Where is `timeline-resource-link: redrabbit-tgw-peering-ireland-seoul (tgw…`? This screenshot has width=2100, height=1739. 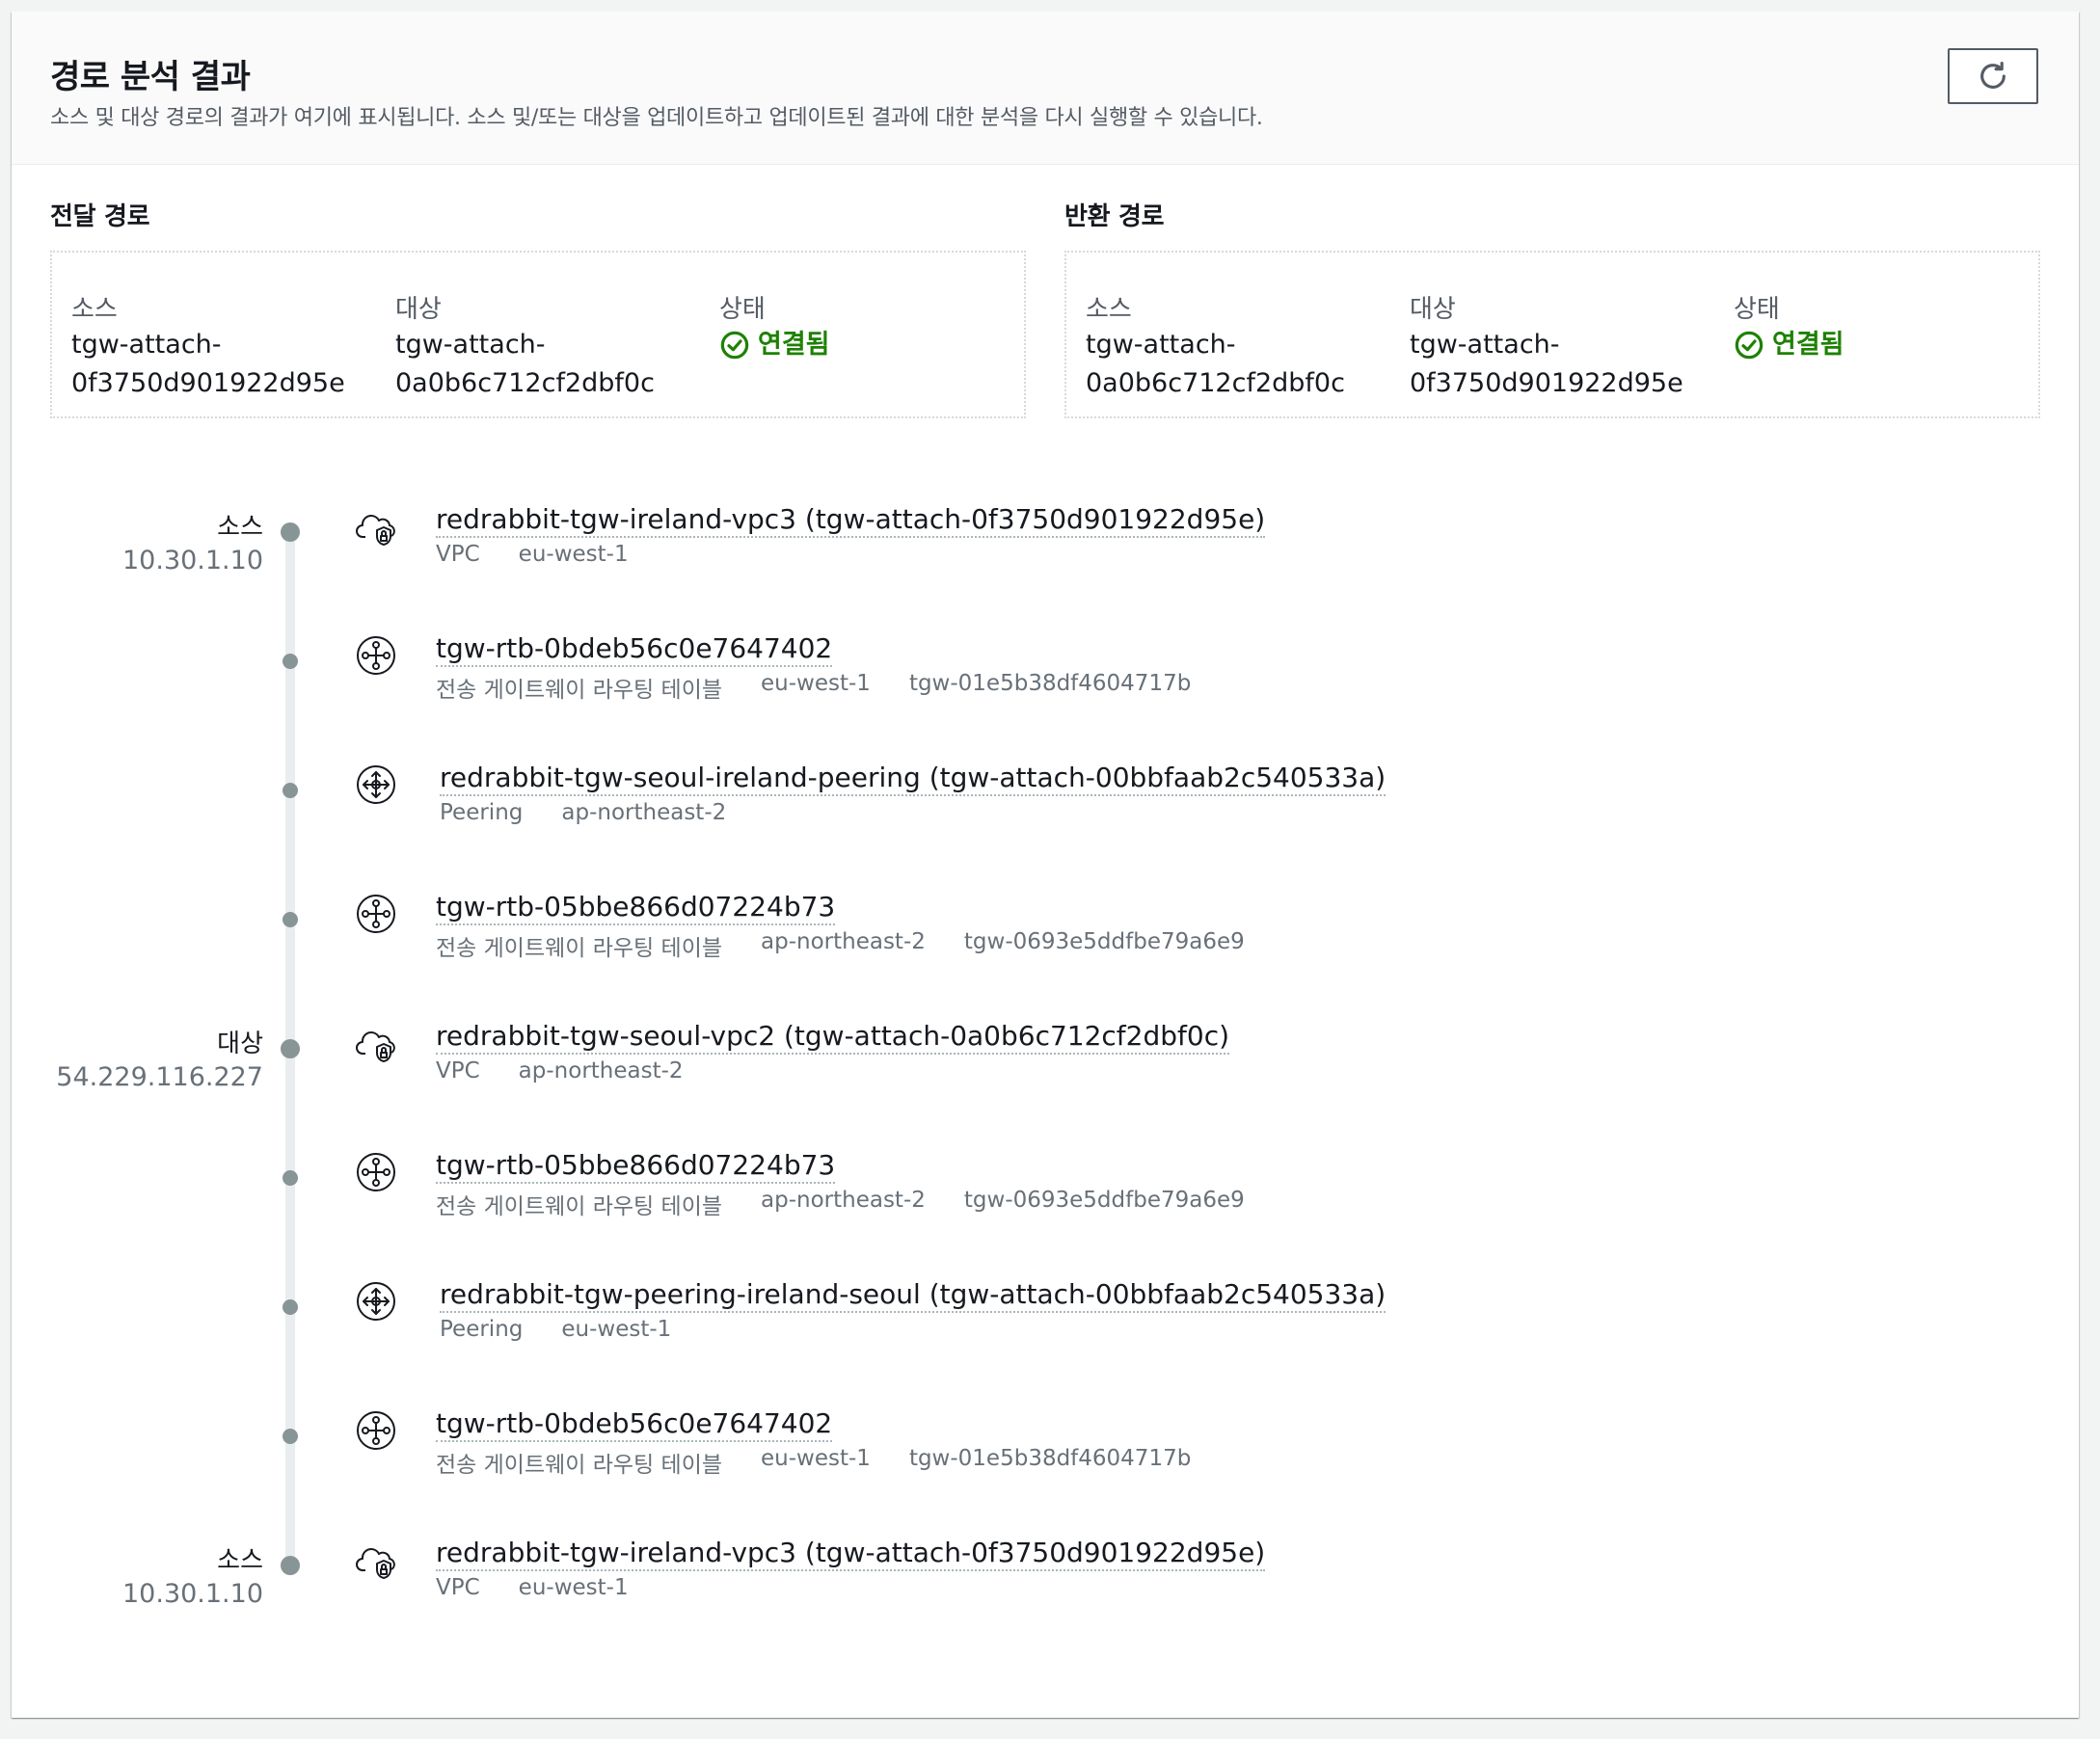
timeline-resource-link: redrabbit-tgw-peering-ireland-seoul (tgw… is located at coordinates (913, 1295).